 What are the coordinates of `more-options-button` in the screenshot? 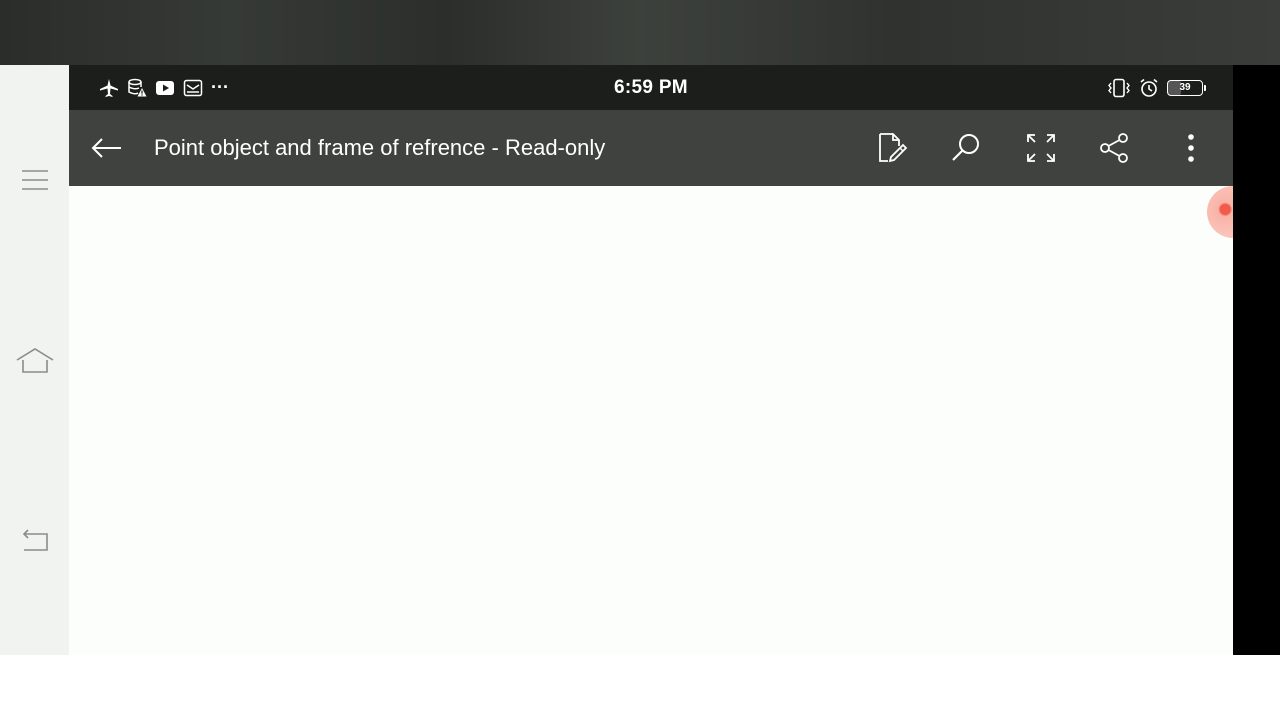 It's located at (1191, 148).